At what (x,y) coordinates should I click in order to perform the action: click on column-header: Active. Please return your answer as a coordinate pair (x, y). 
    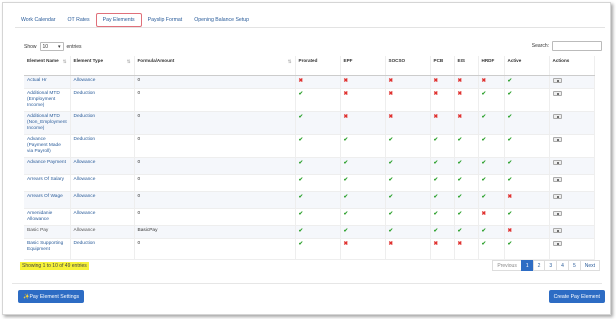
    Looking at the image, I should click on (527, 66).